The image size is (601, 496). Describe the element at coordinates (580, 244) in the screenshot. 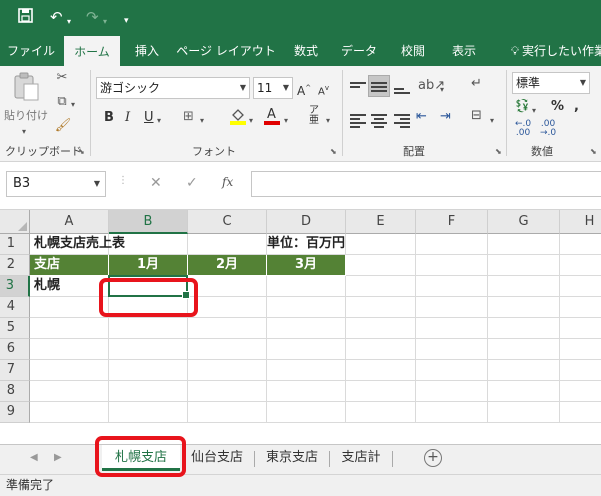

I see `cell-h1` at that location.